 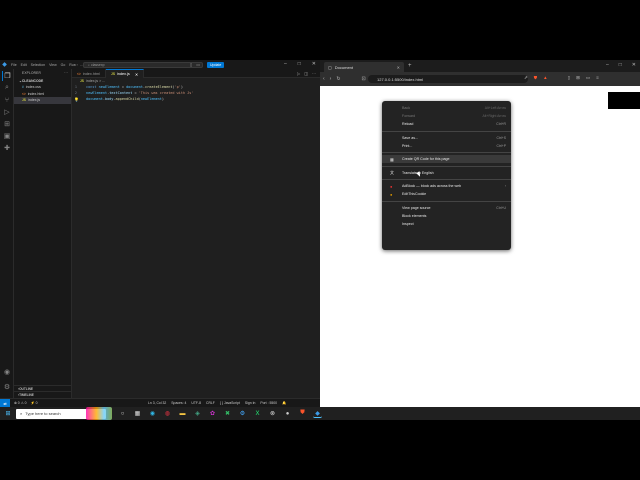 What do you see at coordinates (535, 78) in the screenshot?
I see `brave-shield-icon: ⛊` at bounding box center [535, 78].